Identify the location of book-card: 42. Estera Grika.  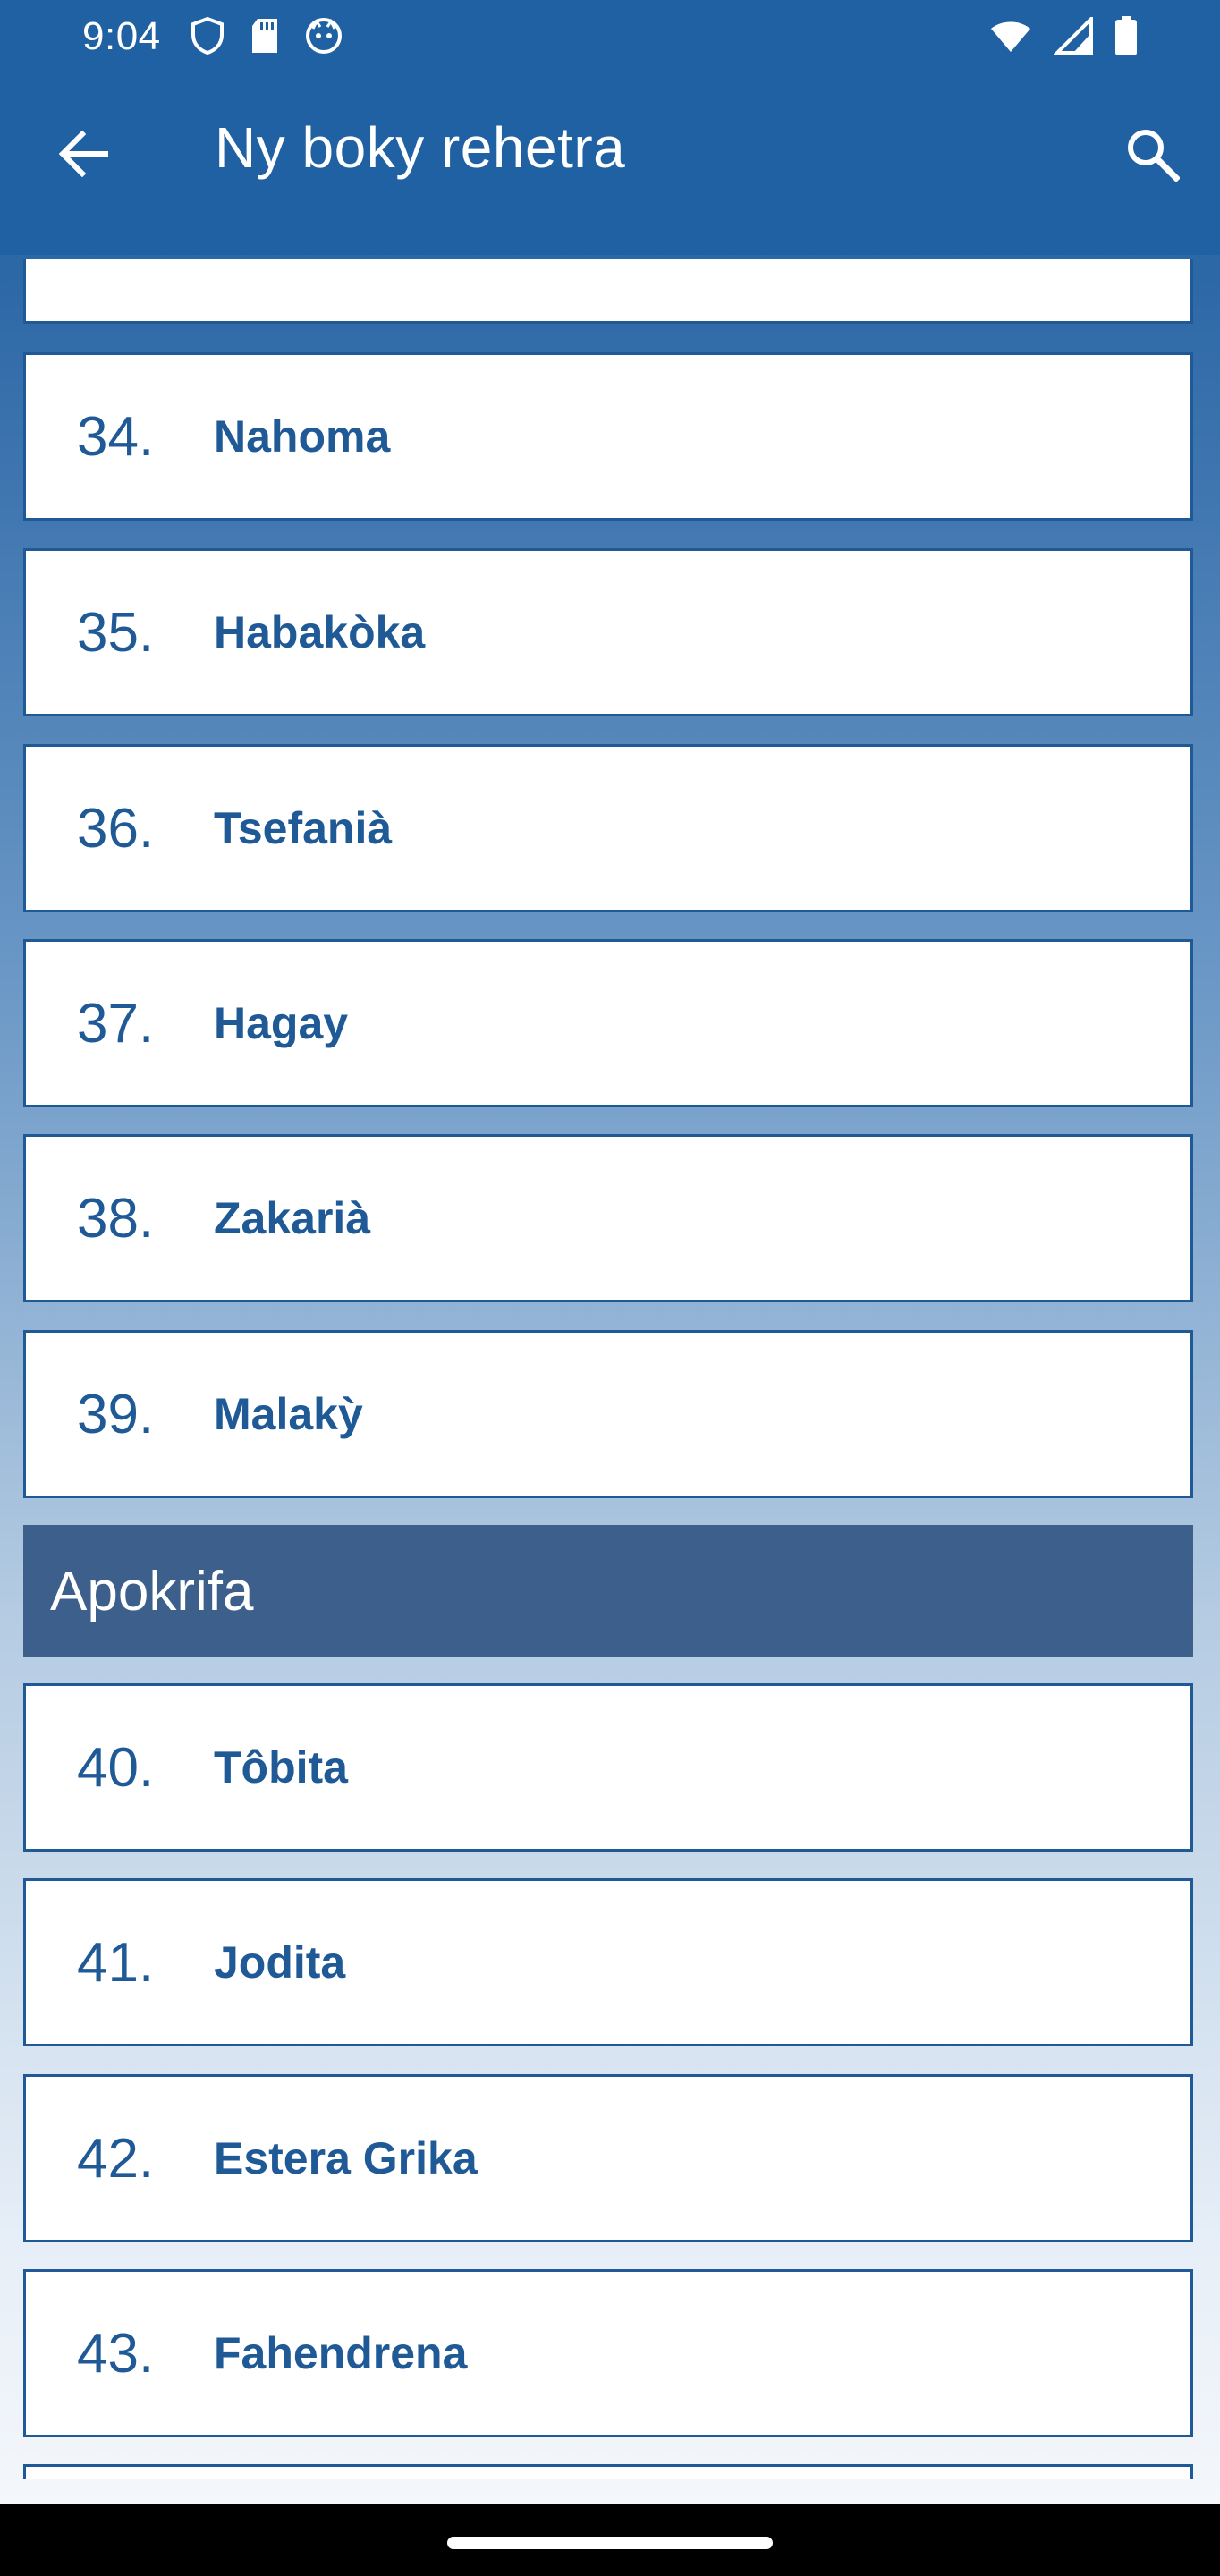
(608, 2158).